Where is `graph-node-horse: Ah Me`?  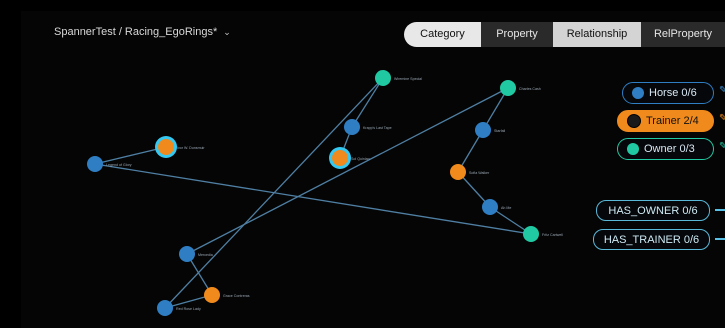 graph-node-horse: Ah Me is located at coordinates (496, 207).